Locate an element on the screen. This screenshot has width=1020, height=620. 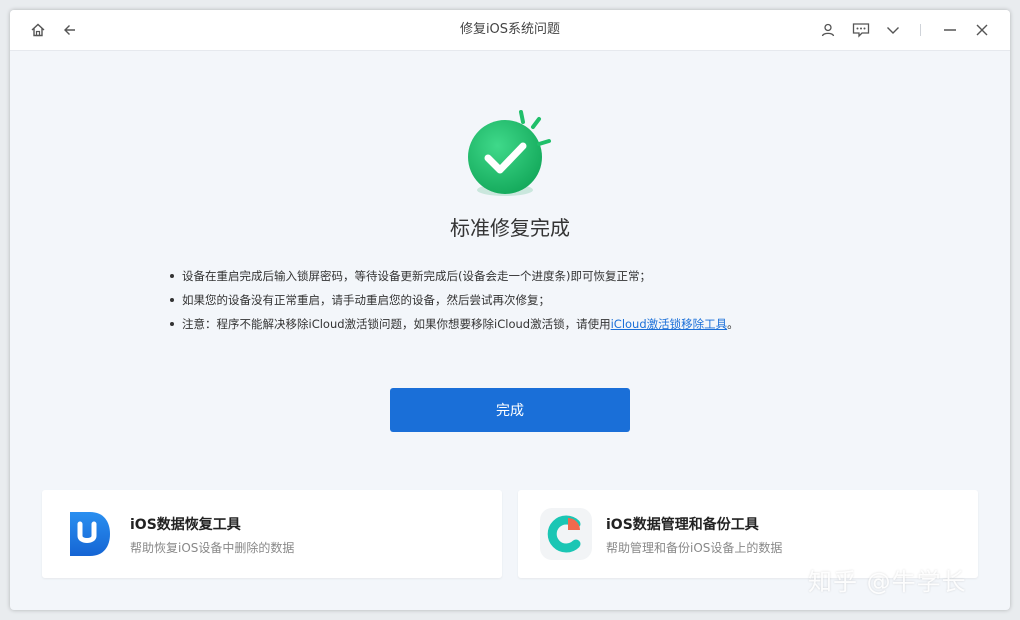
user-icon is located at coordinates (828, 30).